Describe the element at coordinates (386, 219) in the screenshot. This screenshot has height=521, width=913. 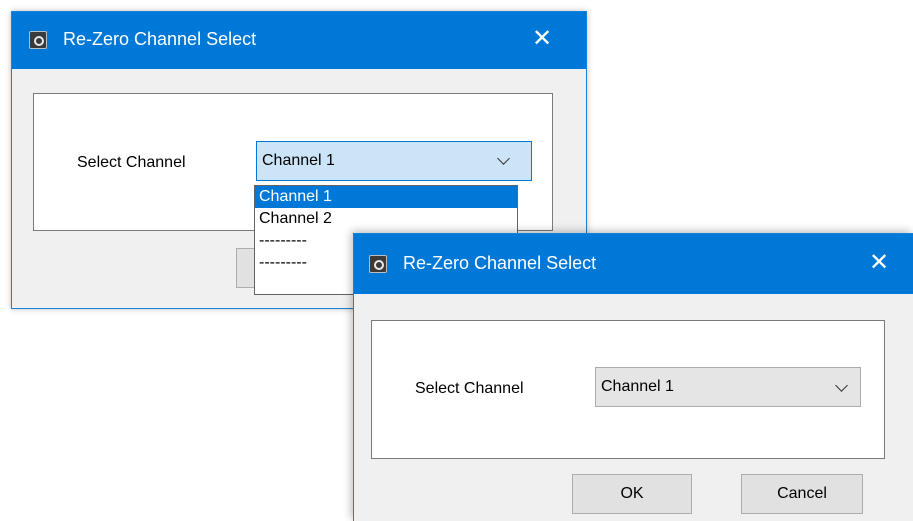
I see `dropdown-item-channel-2: Channel 2` at that location.